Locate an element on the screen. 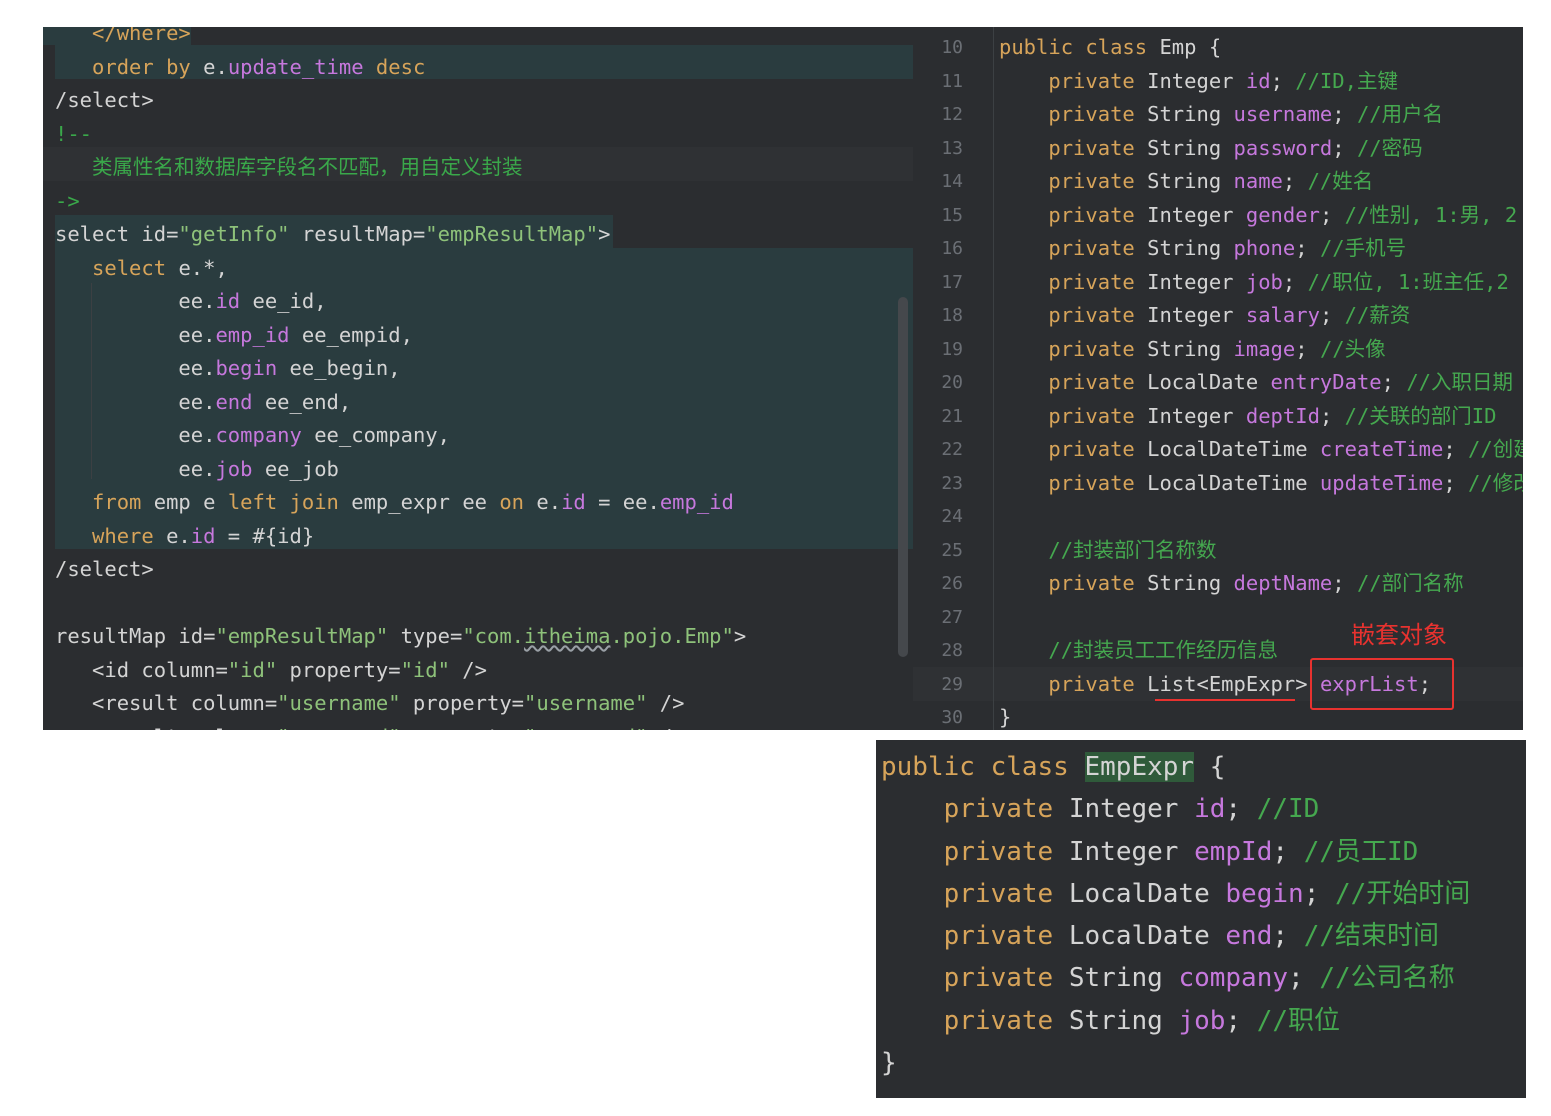 This screenshot has width=1551, height=1116. code-line: <id column="id" property="id" /> is located at coordinates (400, 671).